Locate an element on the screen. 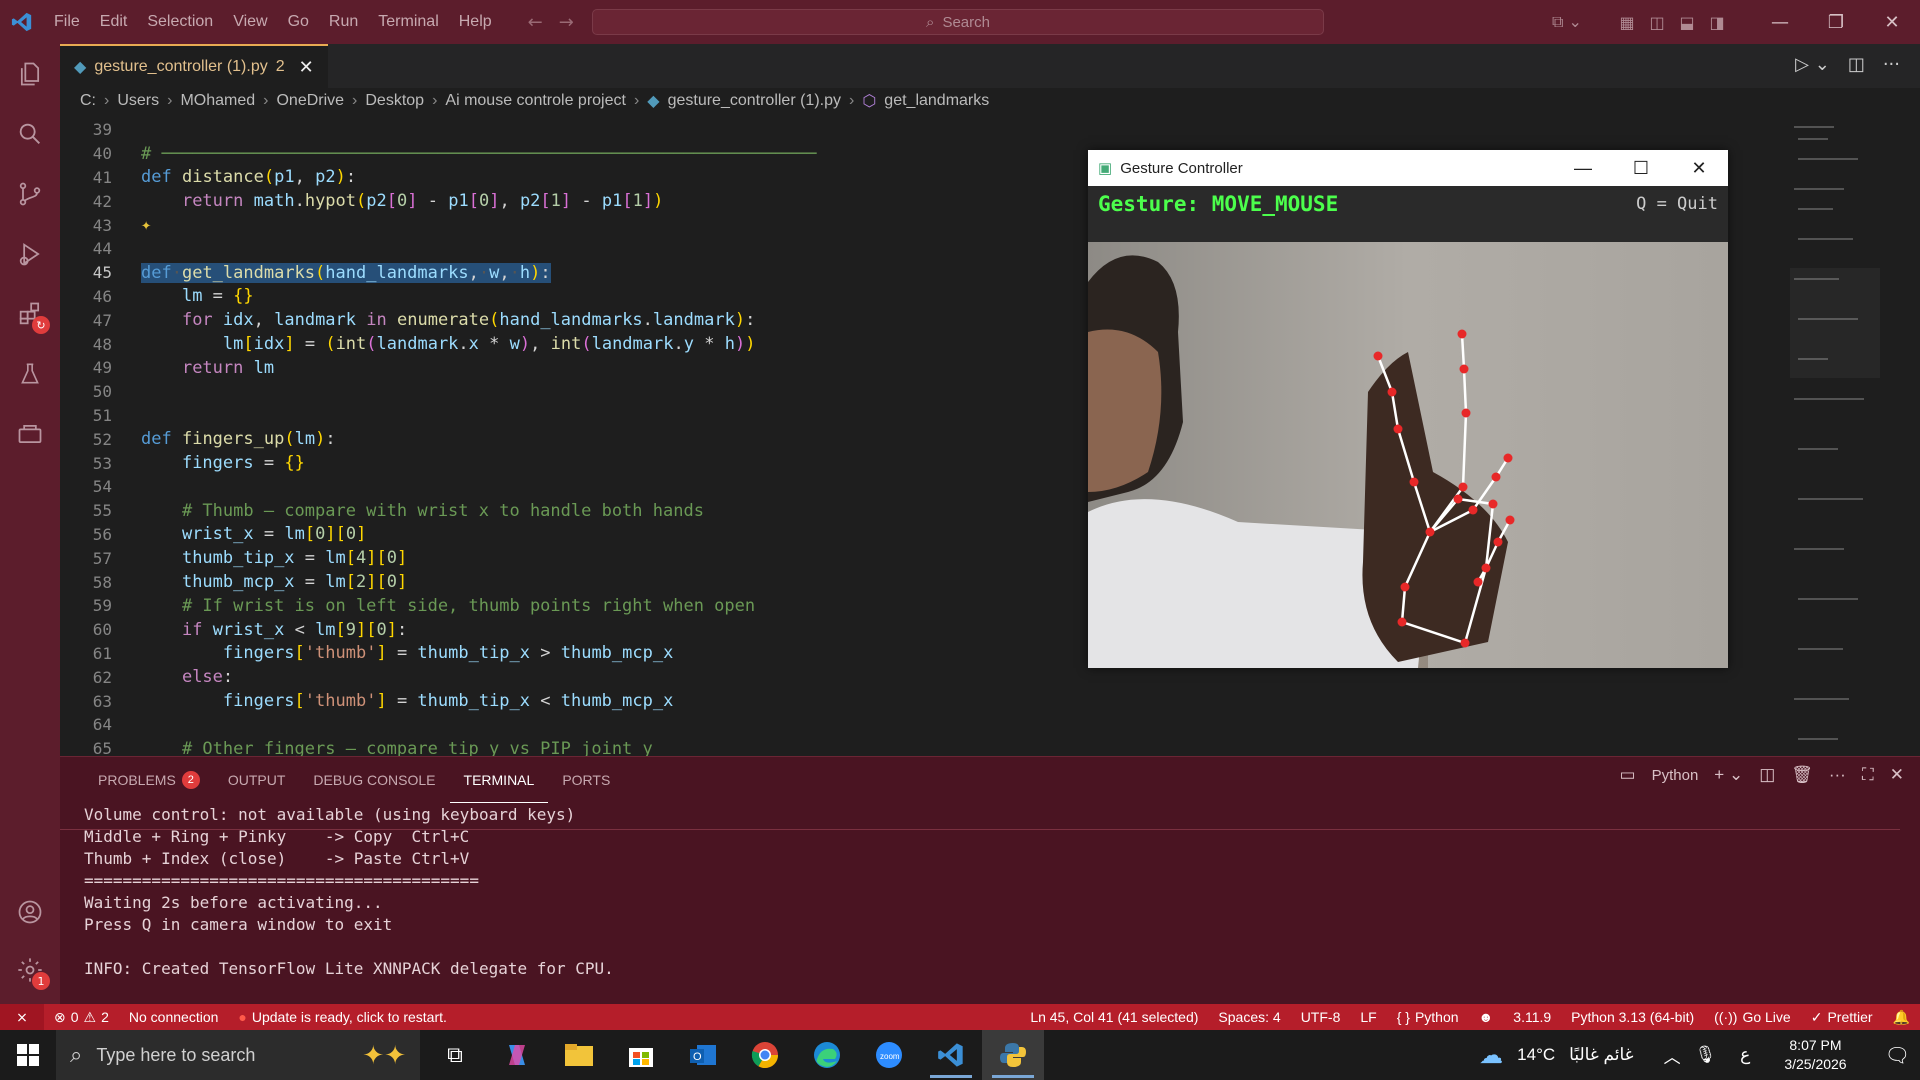 The image size is (1920, 1080). toggle-secondary-sidebar-icon: ◨ is located at coordinates (1717, 22).